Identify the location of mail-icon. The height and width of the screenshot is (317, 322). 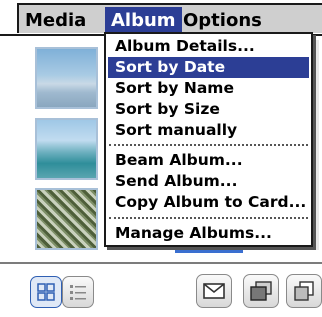
(214, 291).